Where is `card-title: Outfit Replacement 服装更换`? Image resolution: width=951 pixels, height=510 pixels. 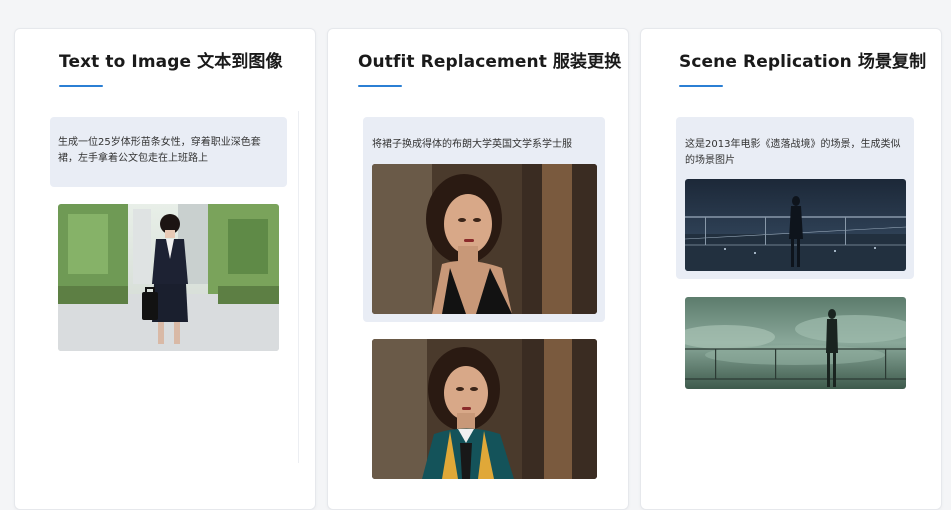
card-title: Outfit Replacement 服装更换 is located at coordinates (489, 59).